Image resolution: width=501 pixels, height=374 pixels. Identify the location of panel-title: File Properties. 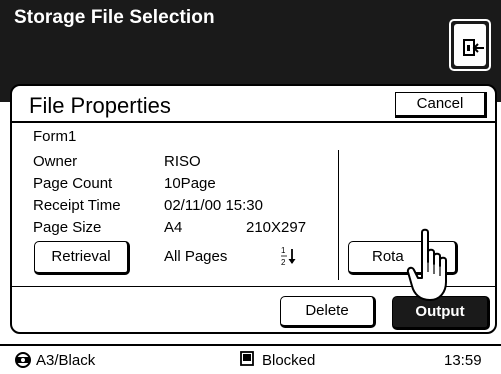
(100, 105).